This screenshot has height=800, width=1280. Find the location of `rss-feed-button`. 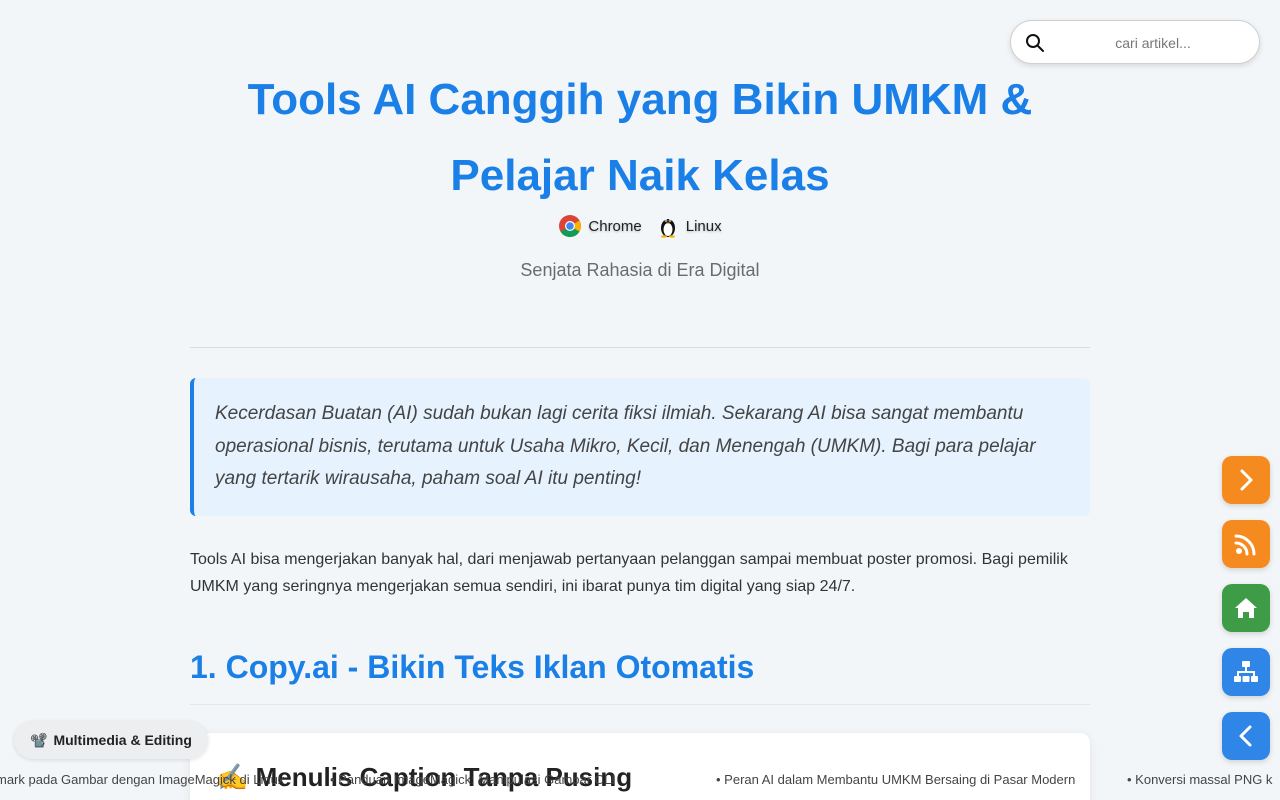

rss-feed-button is located at coordinates (1246, 544).